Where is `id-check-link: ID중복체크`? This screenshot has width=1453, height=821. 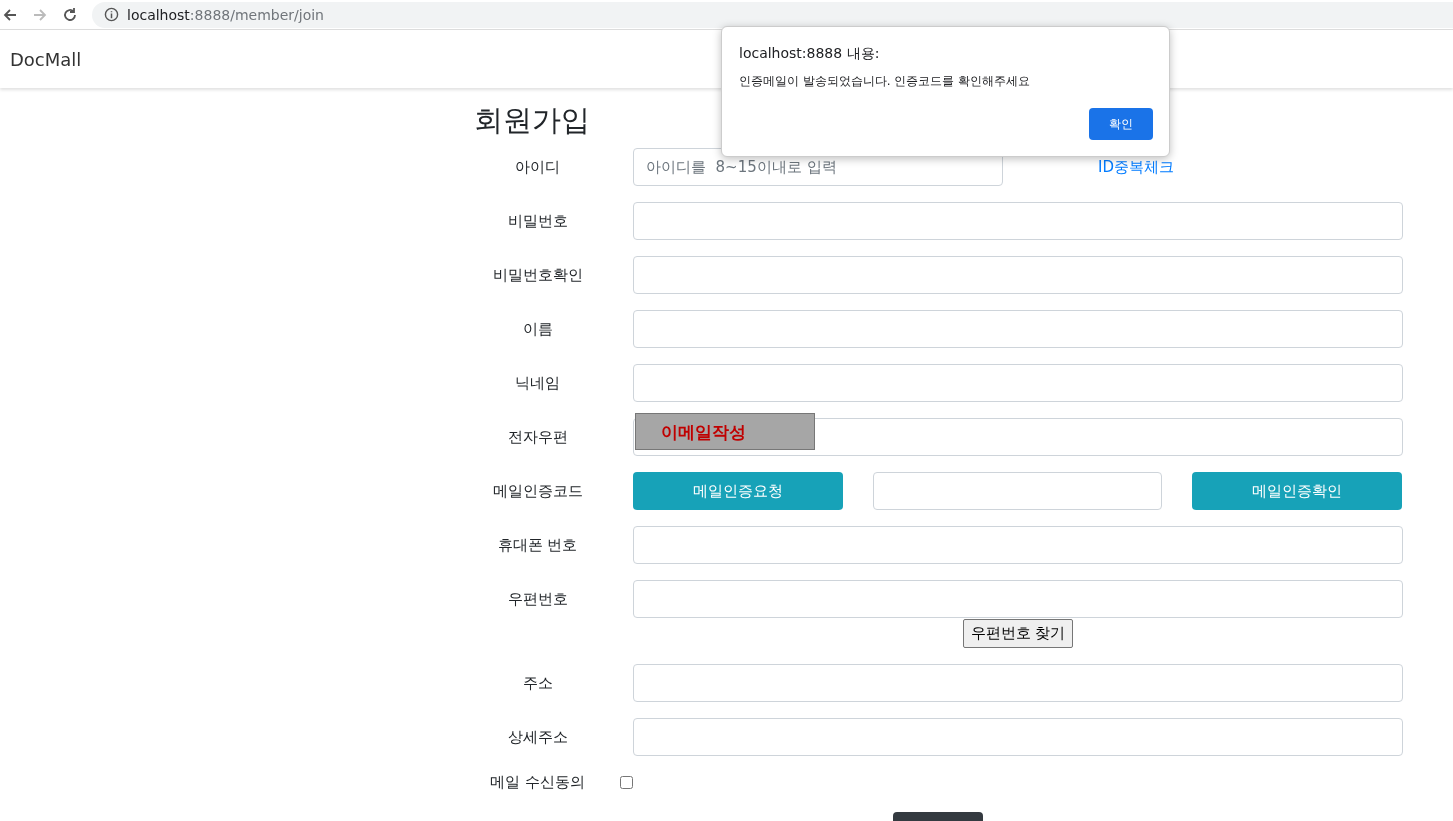
id-check-link: ID중복체크 is located at coordinates (1136, 167).